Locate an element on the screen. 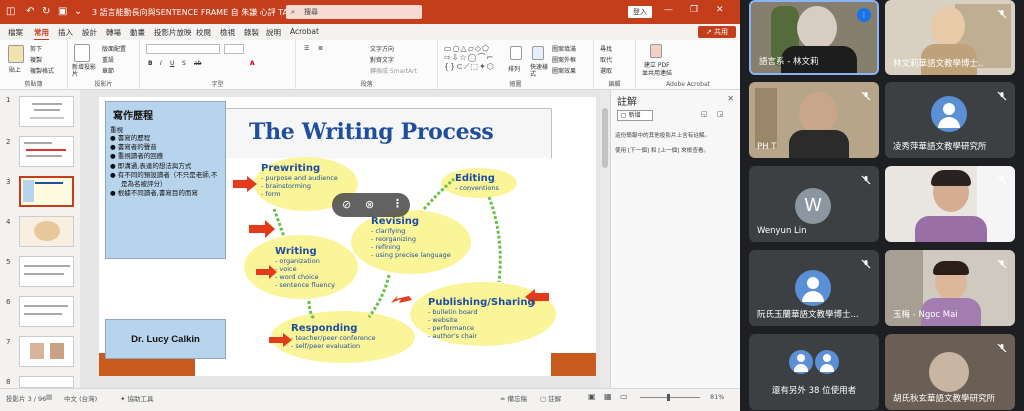 The height and width of the screenshot is (411, 1024). sorter-view-icon: ▦ is located at coordinates (608, 396).